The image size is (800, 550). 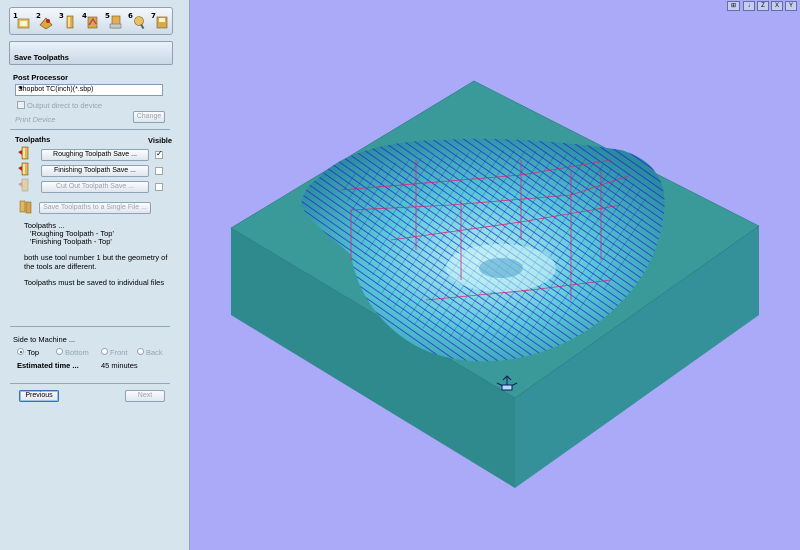 I want to click on side-top-label: Top, so click(x=33, y=352).